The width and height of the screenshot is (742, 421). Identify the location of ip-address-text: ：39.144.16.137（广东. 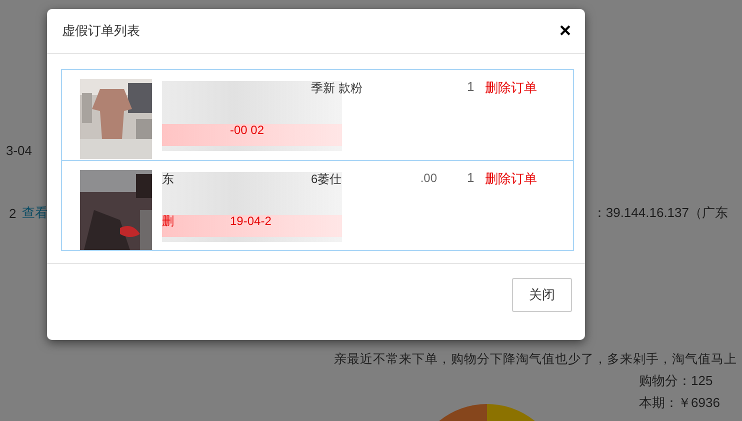
(660, 213).